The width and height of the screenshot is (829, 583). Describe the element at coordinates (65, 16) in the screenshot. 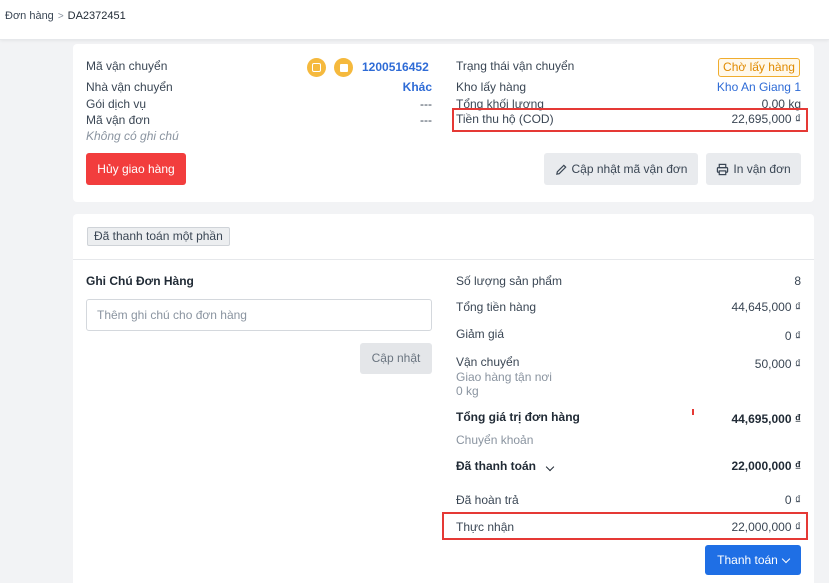

I see `breadcrumb: Đơn hàng > DA2372451` at that location.